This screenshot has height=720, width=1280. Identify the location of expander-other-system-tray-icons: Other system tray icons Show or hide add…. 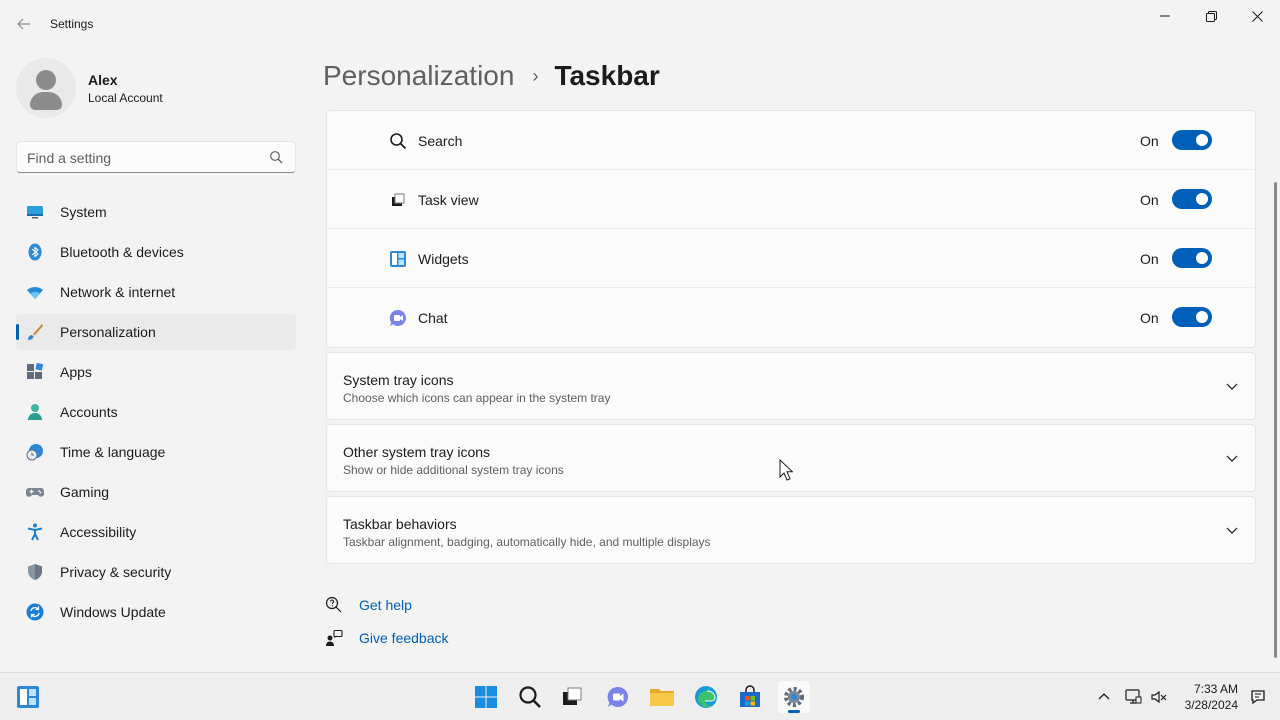
(791, 458).